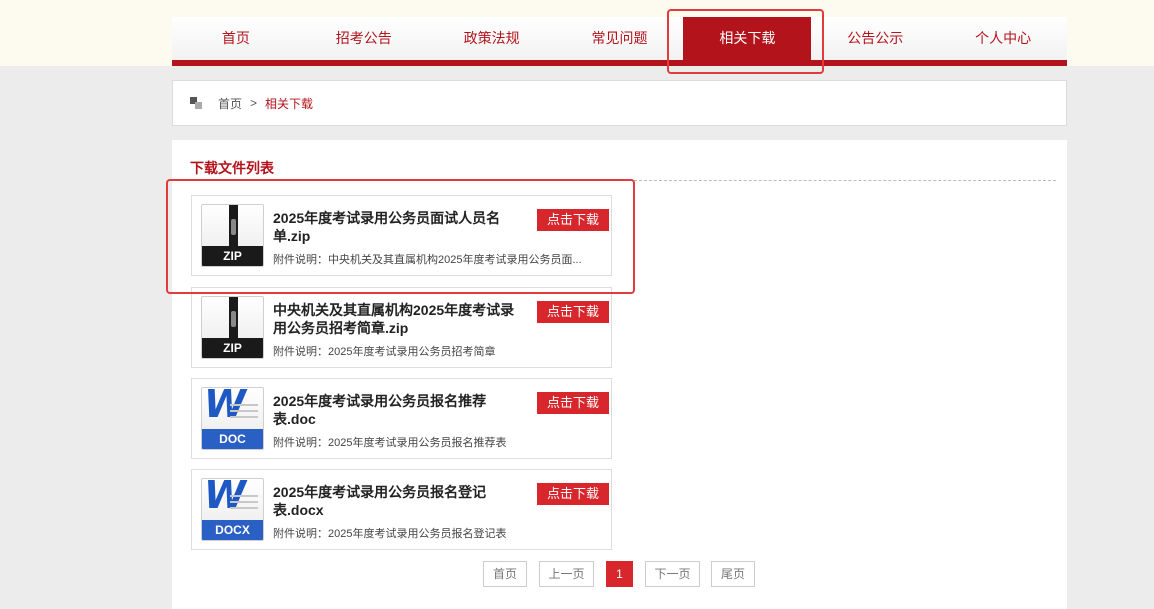 This screenshot has width=1154, height=609. What do you see at coordinates (289, 103) in the screenshot?
I see `breadcrumb-current: 相关下载` at bounding box center [289, 103].